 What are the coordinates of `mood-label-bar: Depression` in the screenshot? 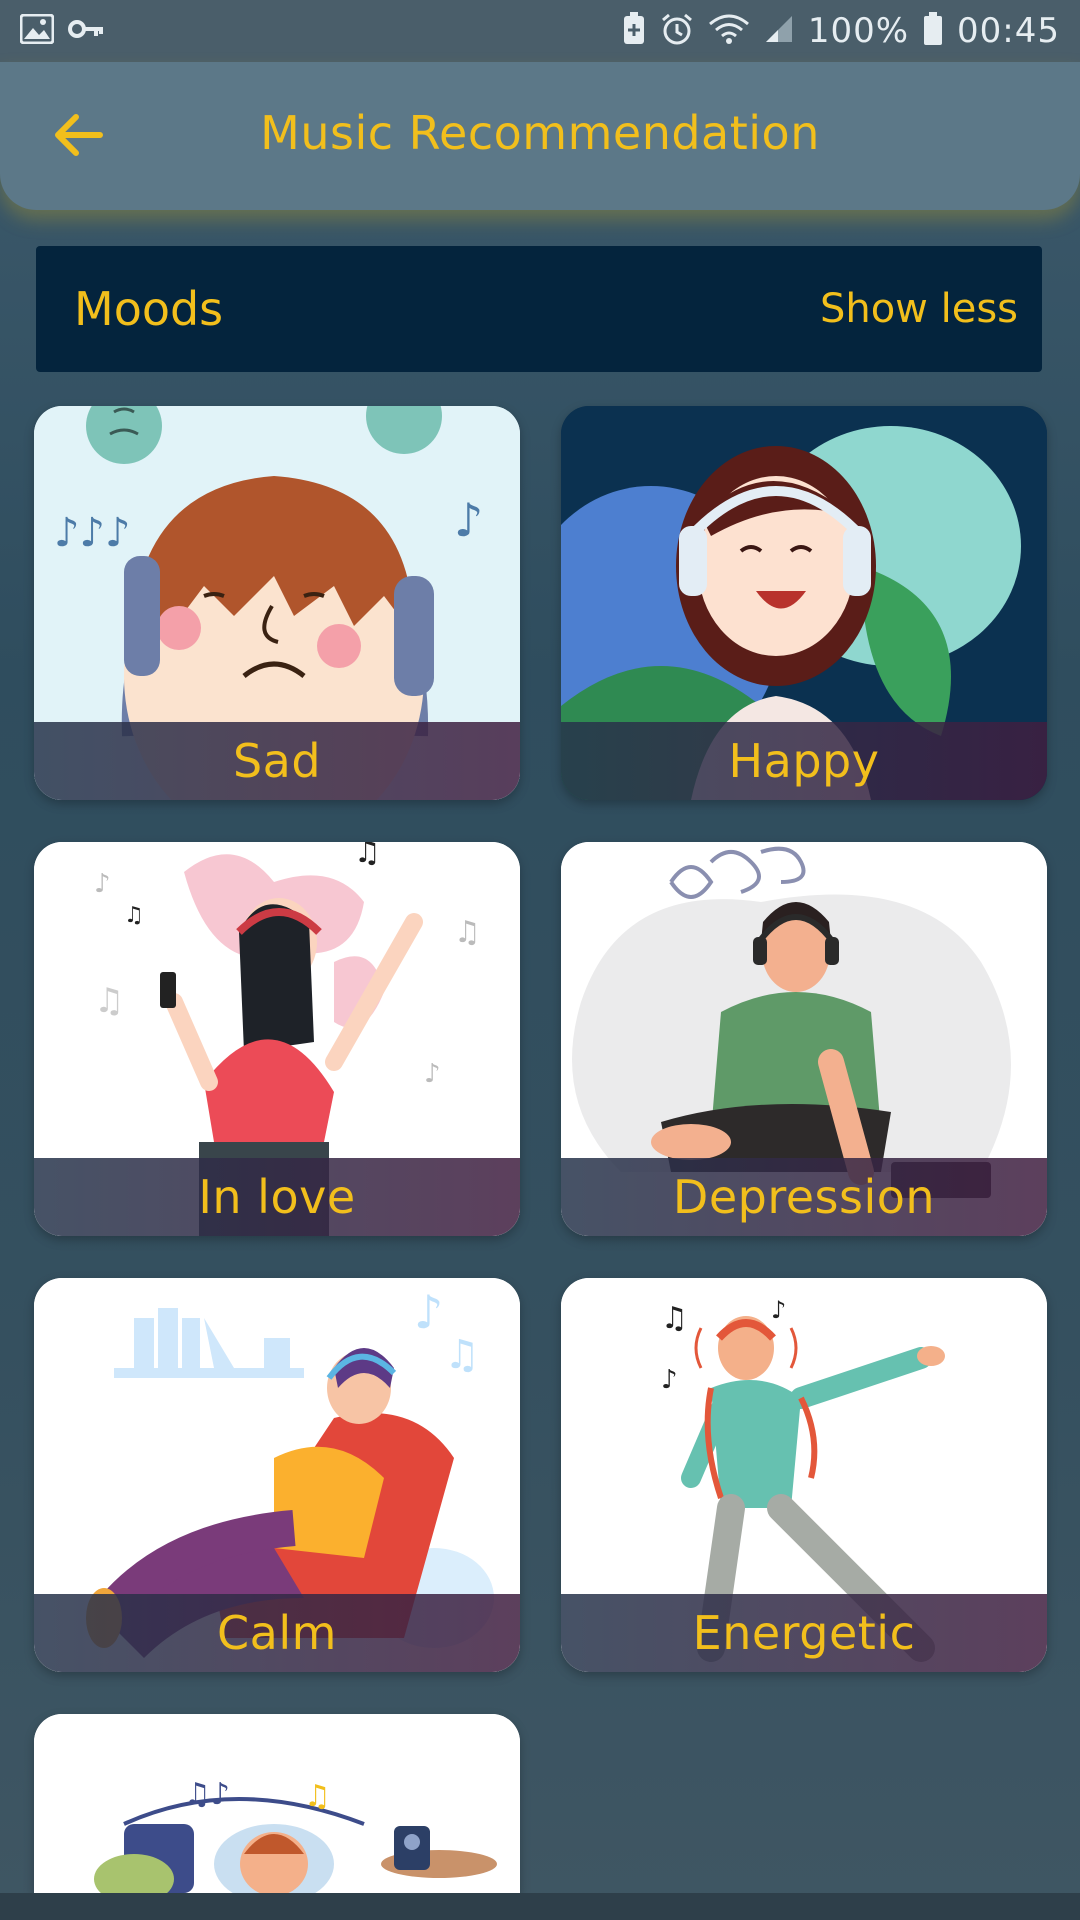 It's located at (804, 1197).